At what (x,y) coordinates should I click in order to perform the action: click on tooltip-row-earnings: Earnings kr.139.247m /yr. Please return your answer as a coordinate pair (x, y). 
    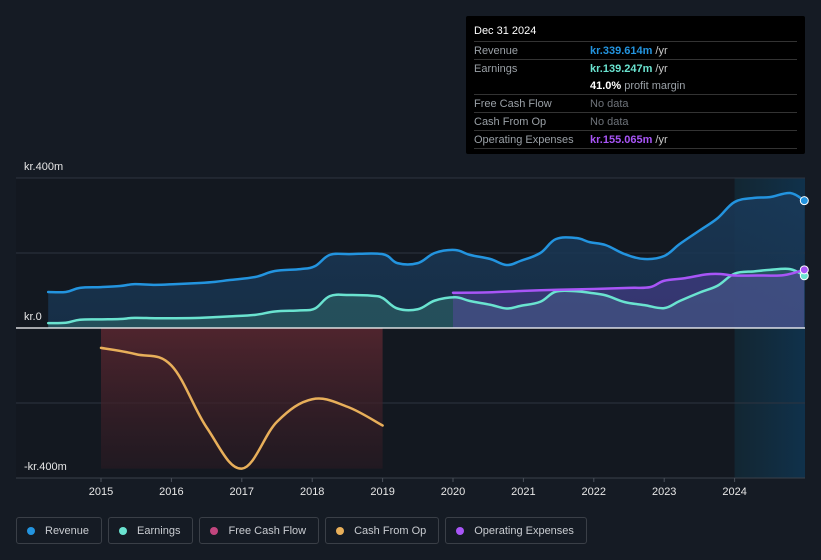
    Looking at the image, I should click on (635, 68).